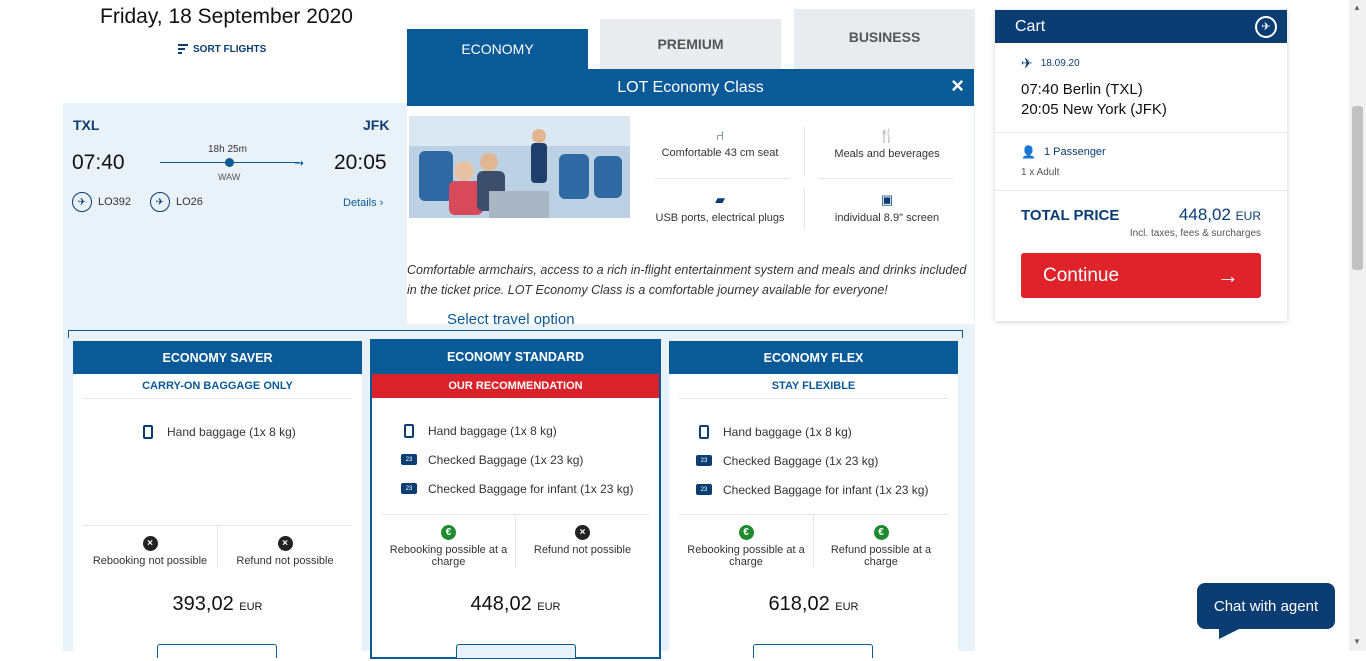  I want to click on scroll-down-icon: ▼, so click(1357, 641).